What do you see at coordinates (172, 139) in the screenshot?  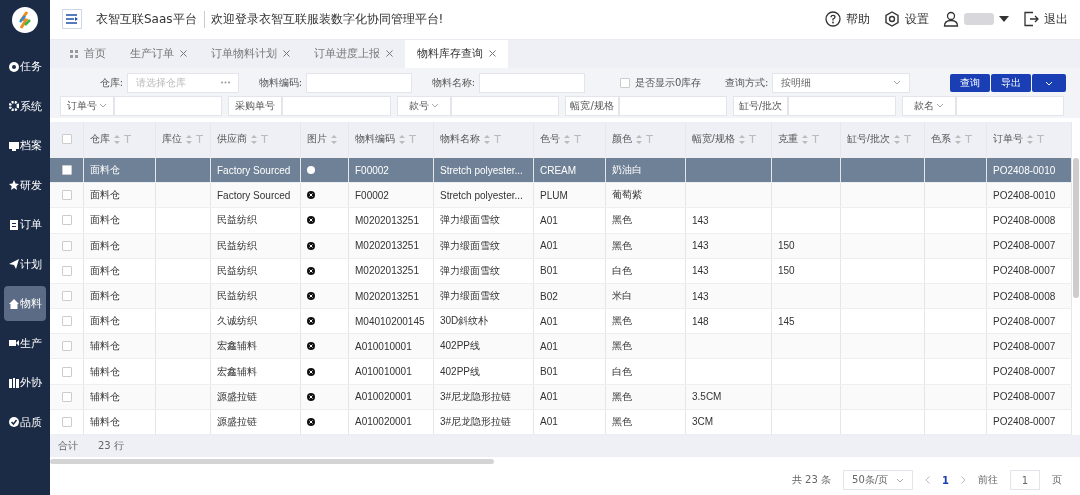 I see `column-header: 库位` at bounding box center [172, 139].